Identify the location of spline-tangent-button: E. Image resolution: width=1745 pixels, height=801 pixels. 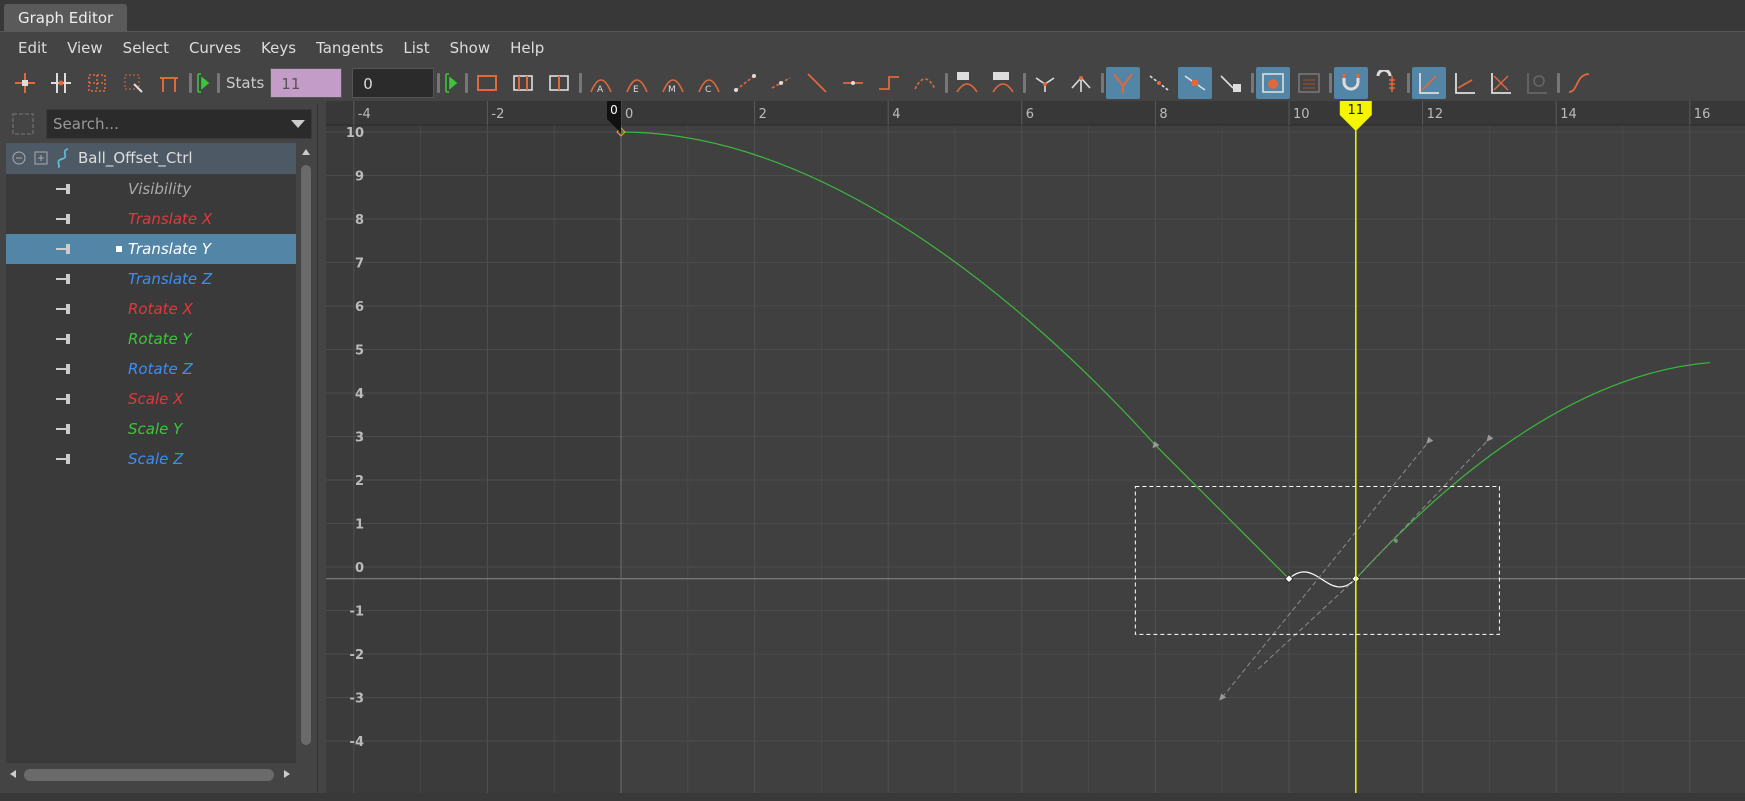
(637, 83).